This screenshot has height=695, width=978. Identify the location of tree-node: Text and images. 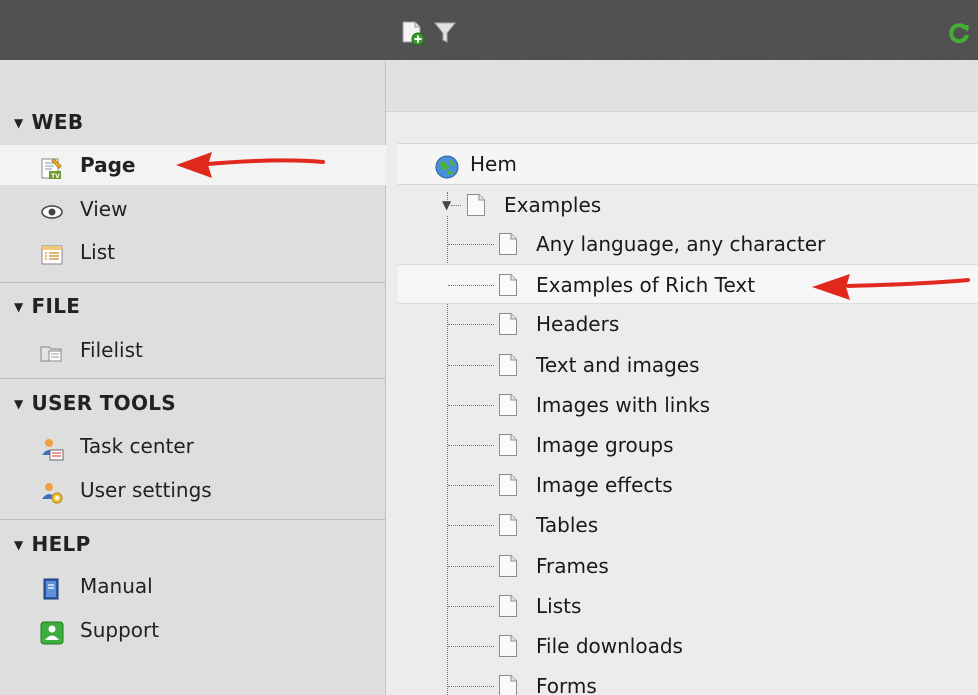
(688, 365).